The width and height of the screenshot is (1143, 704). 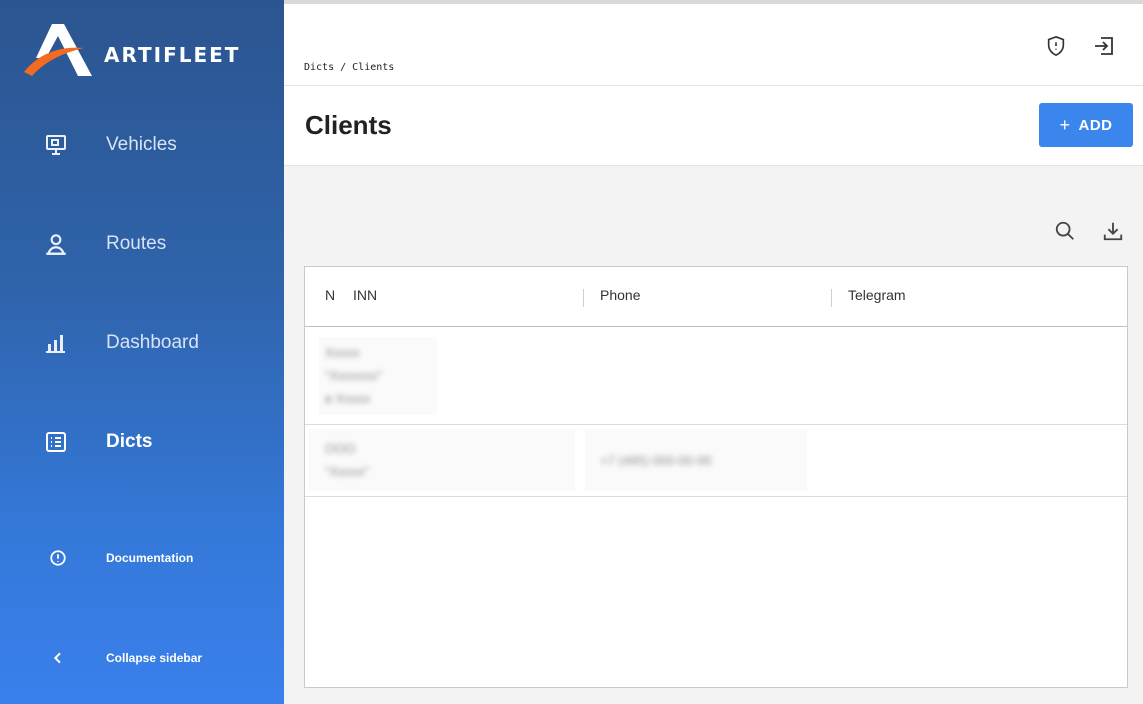 What do you see at coordinates (713, 126) in the screenshot?
I see `title-bar: Clients + ADD` at bounding box center [713, 126].